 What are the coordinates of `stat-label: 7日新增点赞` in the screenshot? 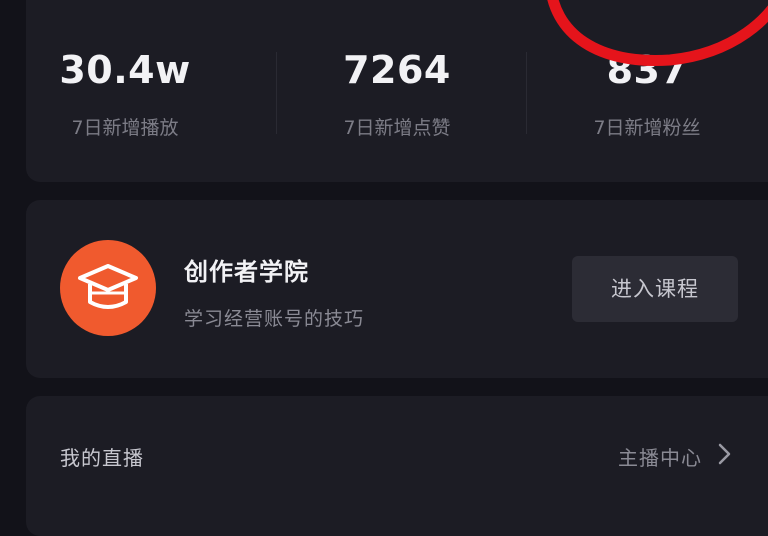 It's located at (397, 128).